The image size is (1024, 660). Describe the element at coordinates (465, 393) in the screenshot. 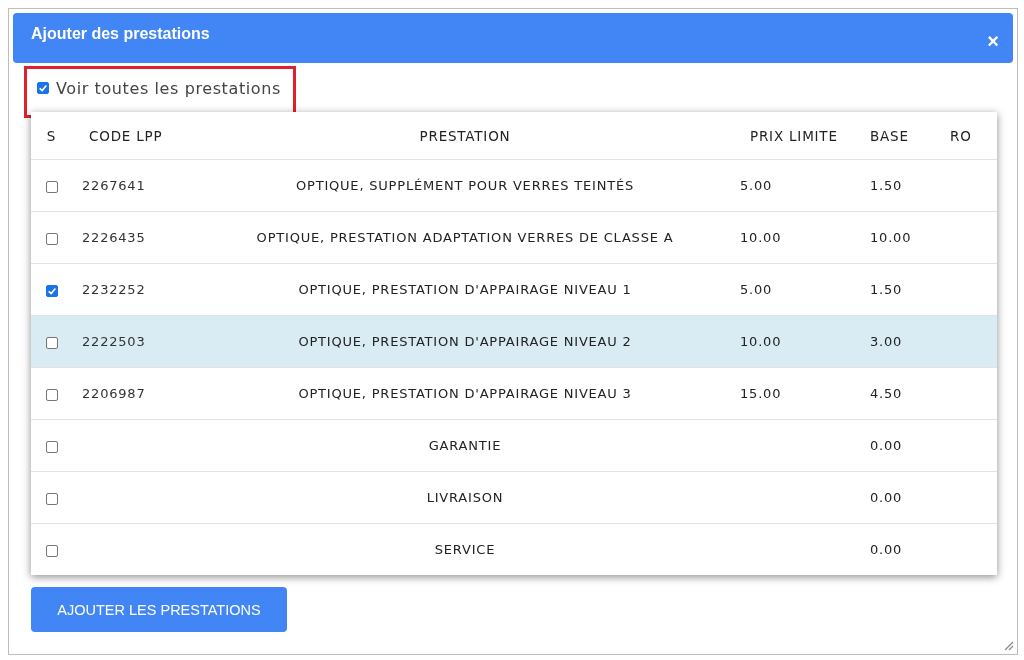

I see `prestation-cell: OPTIQUE, PRESTATION D'APPAIRAGE NIVEAU 3` at that location.